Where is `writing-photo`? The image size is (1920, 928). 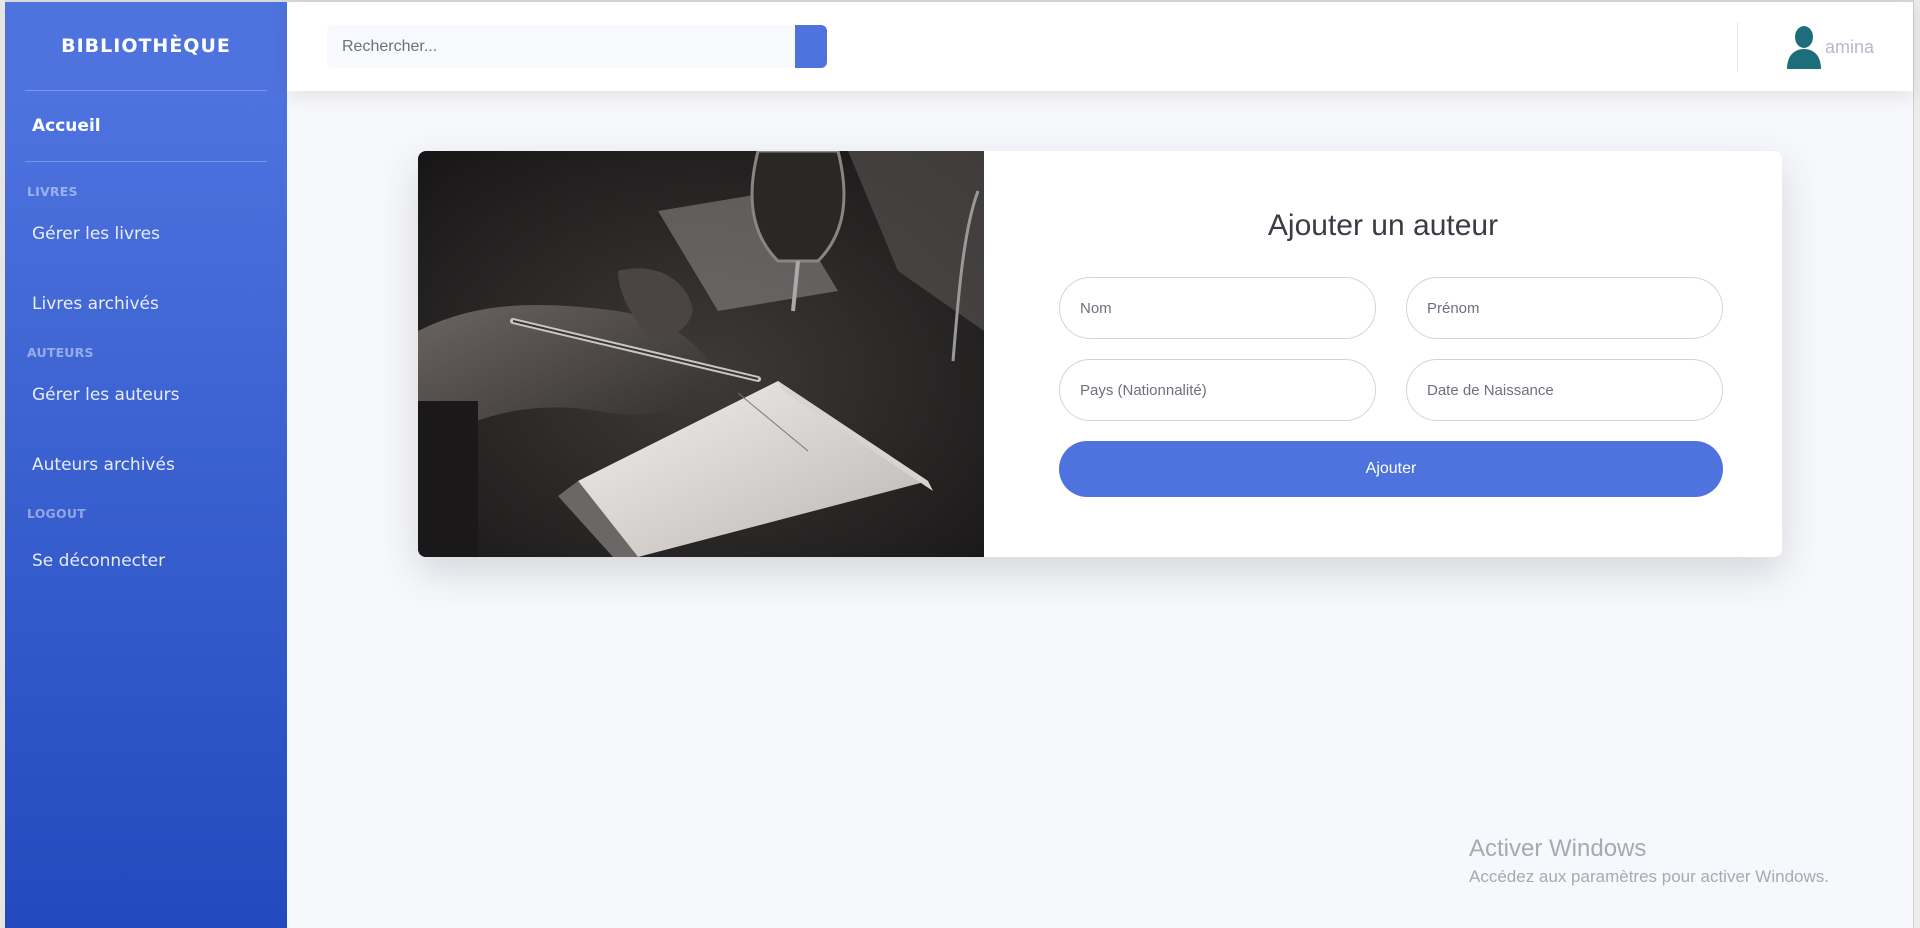
writing-photo is located at coordinates (701, 354).